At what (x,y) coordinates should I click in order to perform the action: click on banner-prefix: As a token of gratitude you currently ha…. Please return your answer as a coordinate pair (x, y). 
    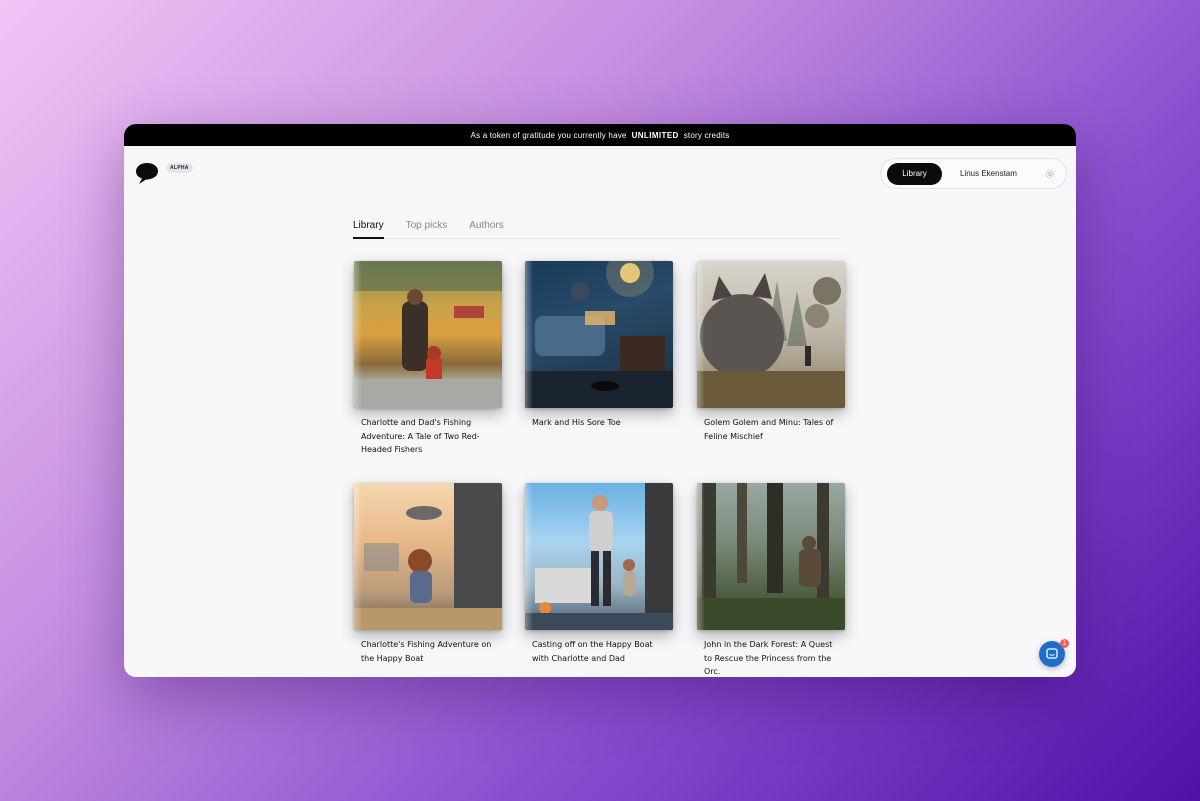
    Looking at the image, I should click on (548, 135).